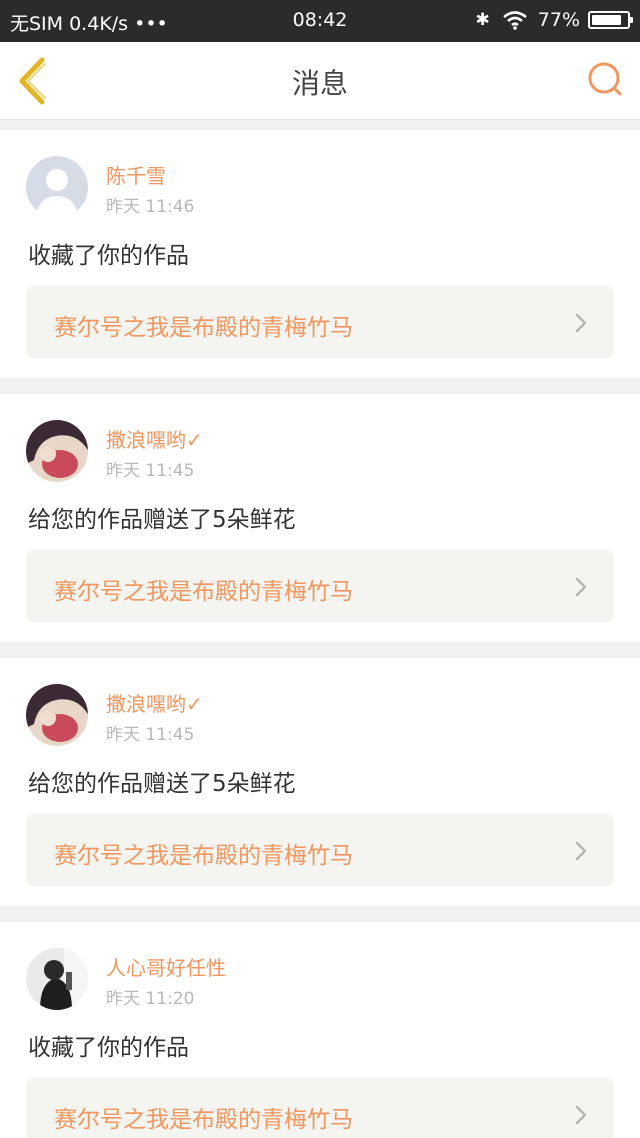  What do you see at coordinates (514, 20) in the screenshot?
I see `wifi-icon` at bounding box center [514, 20].